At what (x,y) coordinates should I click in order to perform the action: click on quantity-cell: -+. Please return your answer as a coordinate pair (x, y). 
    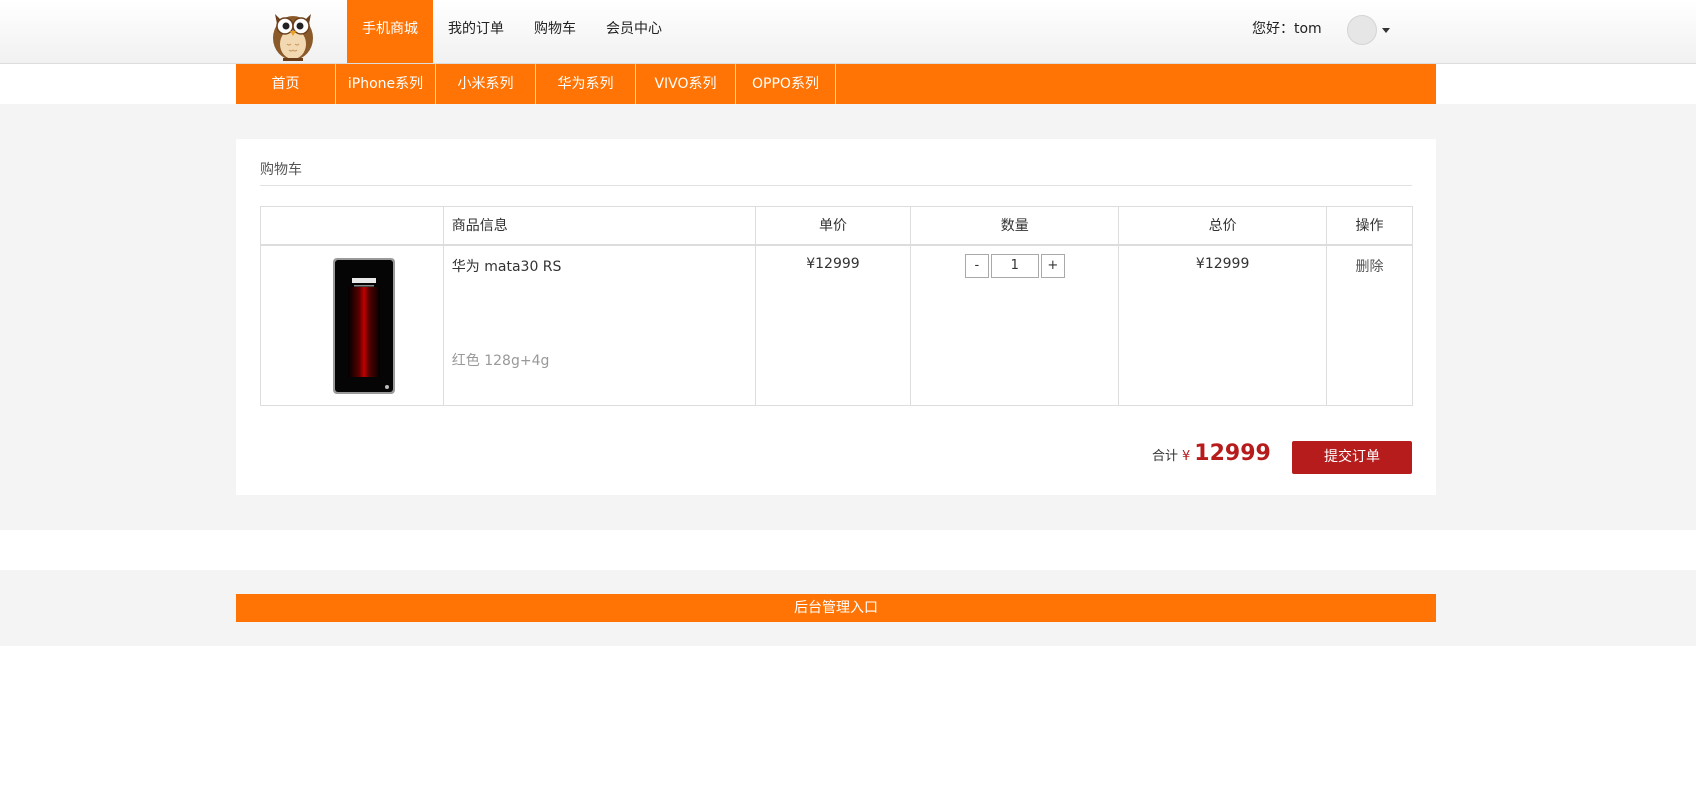
    Looking at the image, I should click on (1015, 325).